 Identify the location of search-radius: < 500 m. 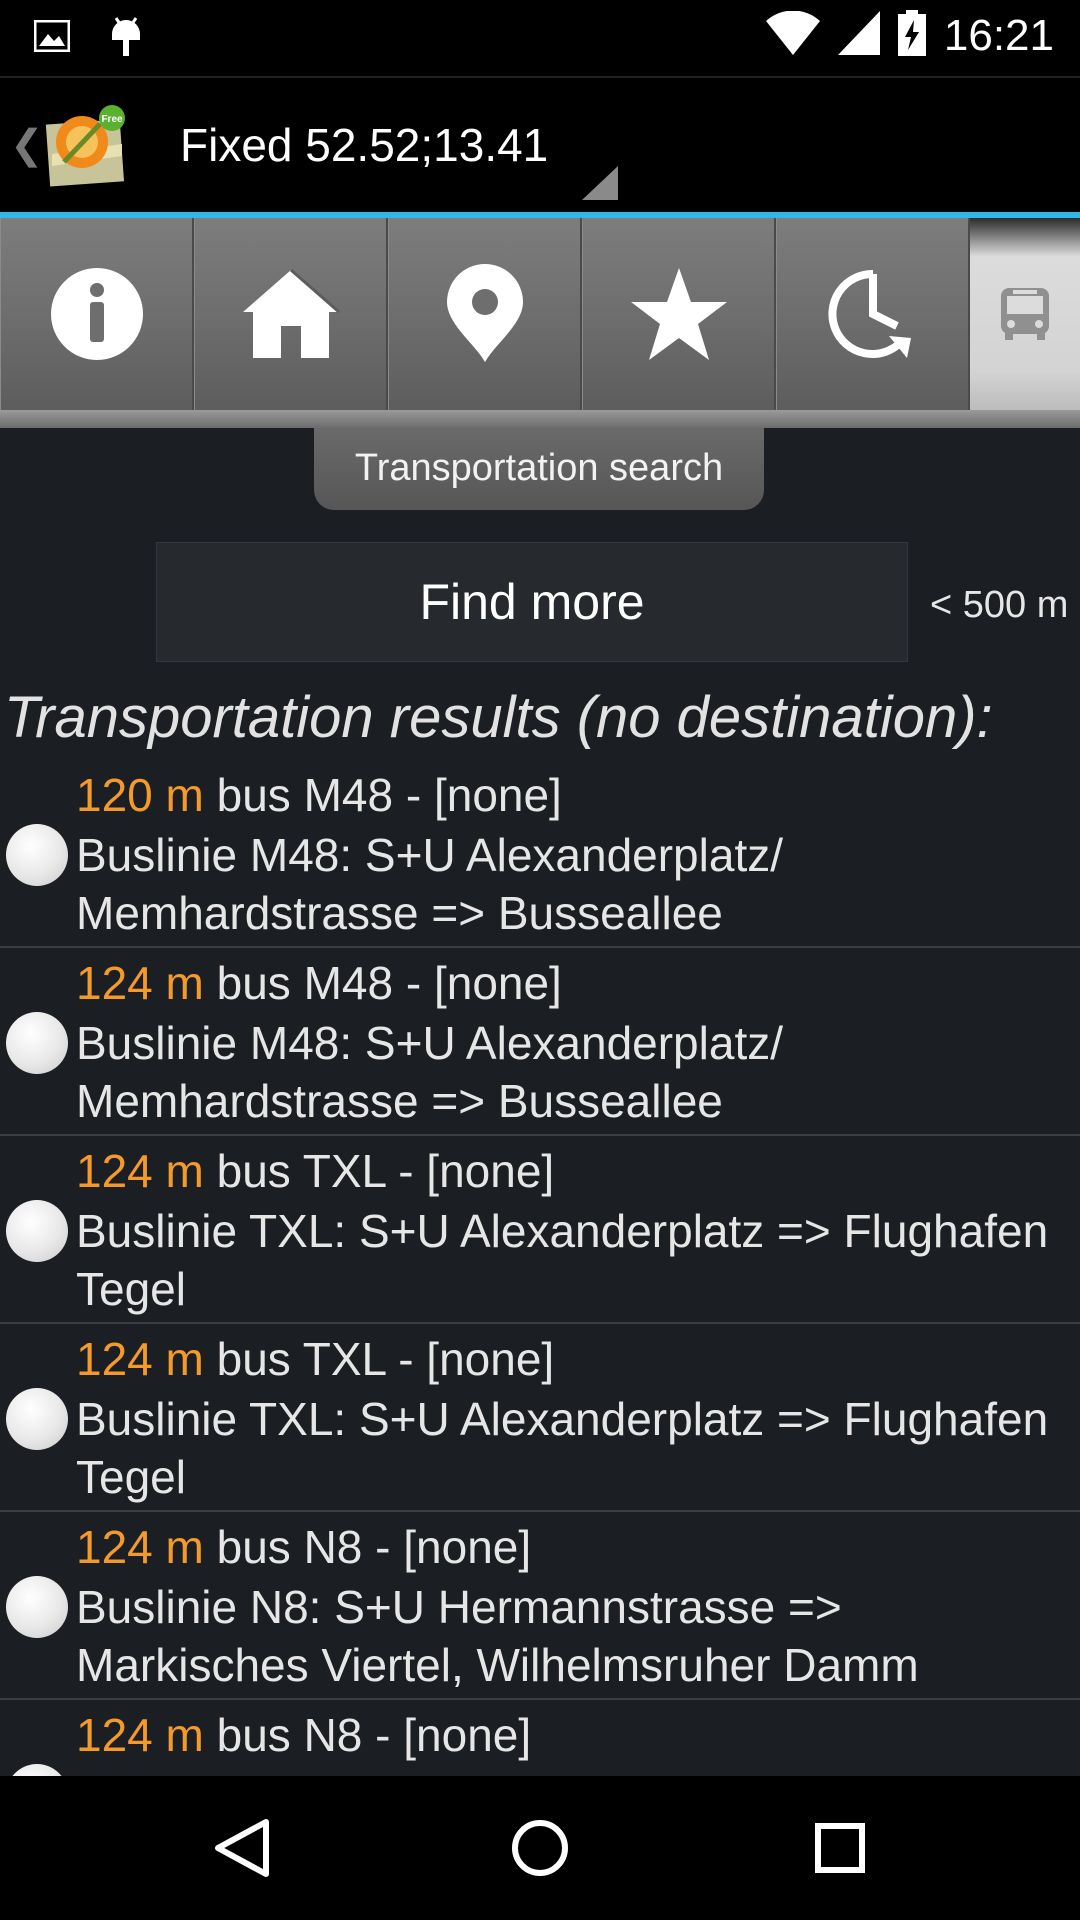
(999, 605).